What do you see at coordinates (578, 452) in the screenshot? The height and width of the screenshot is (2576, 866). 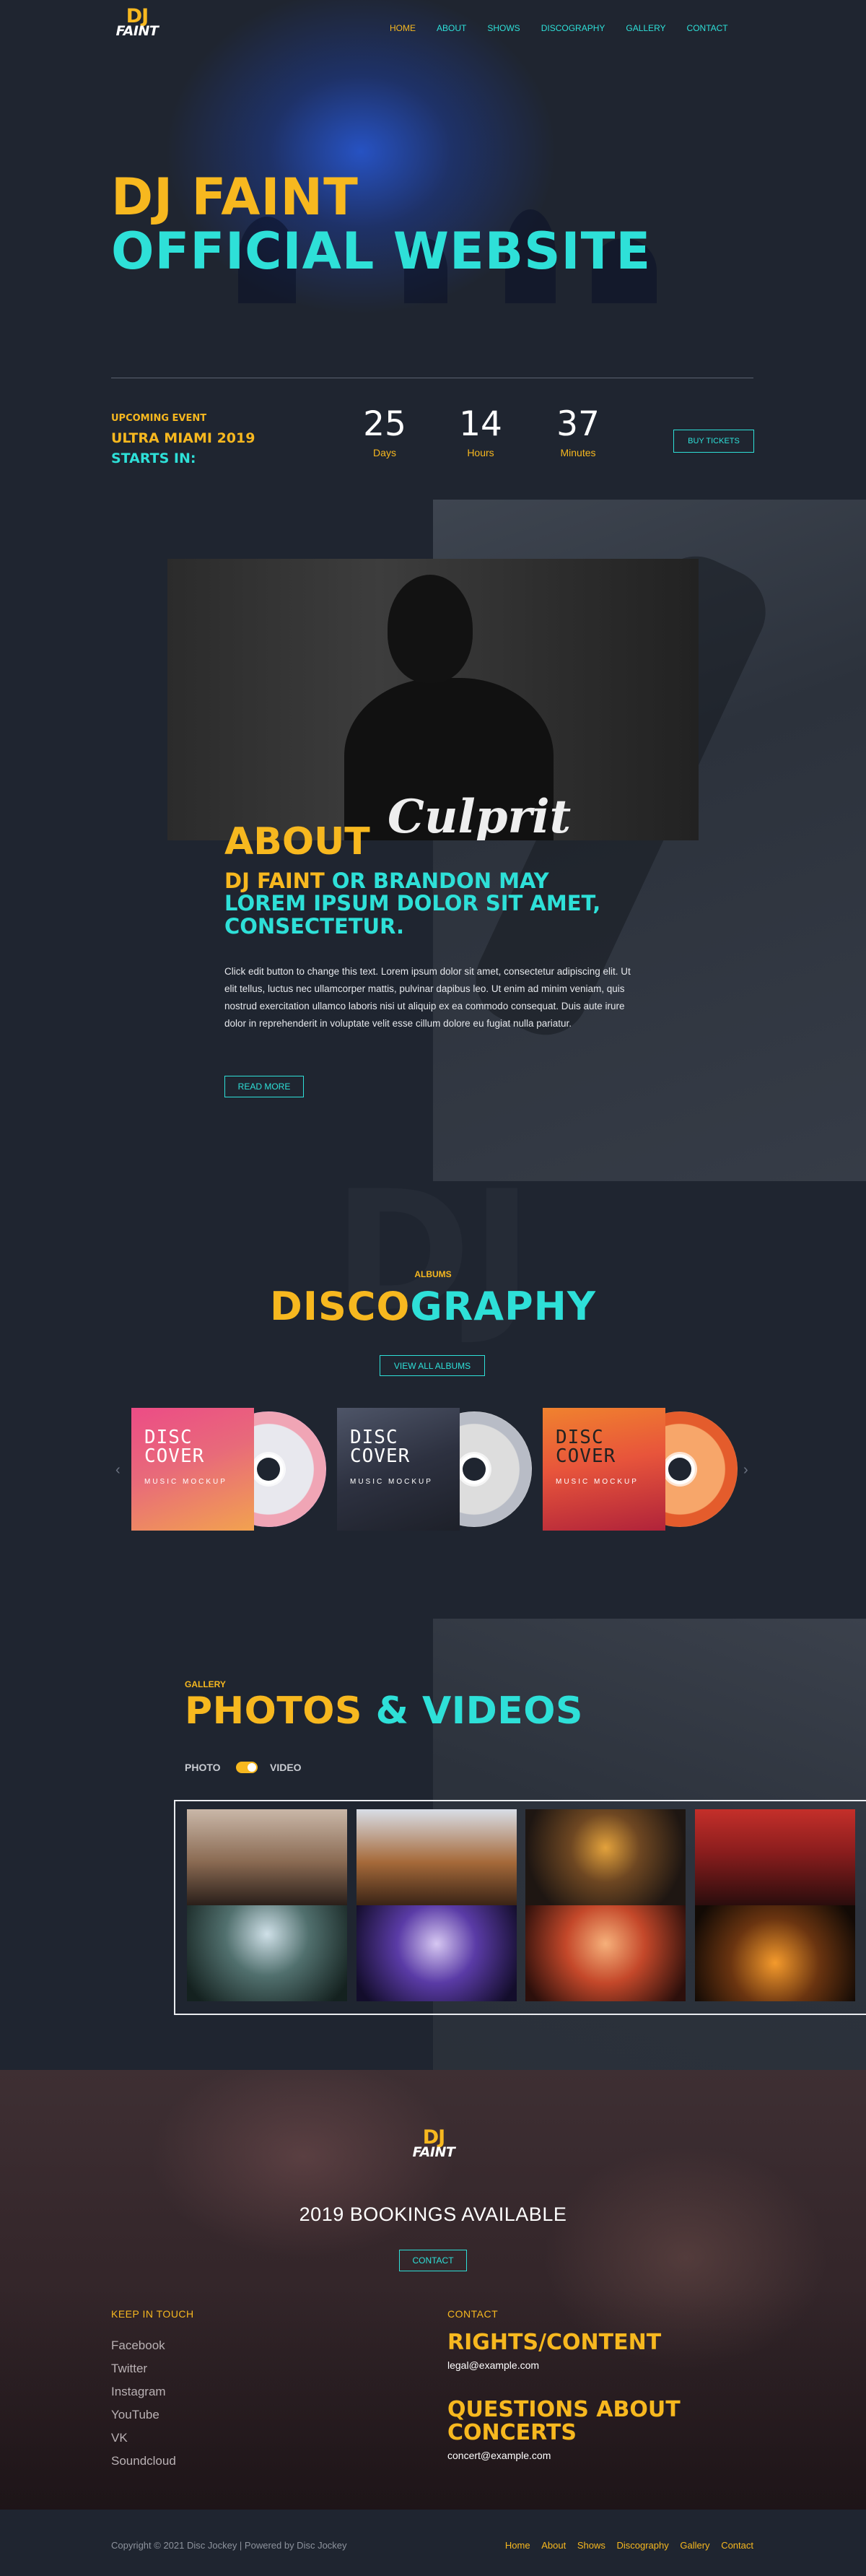 I see `countdown-unit: Minutes` at bounding box center [578, 452].